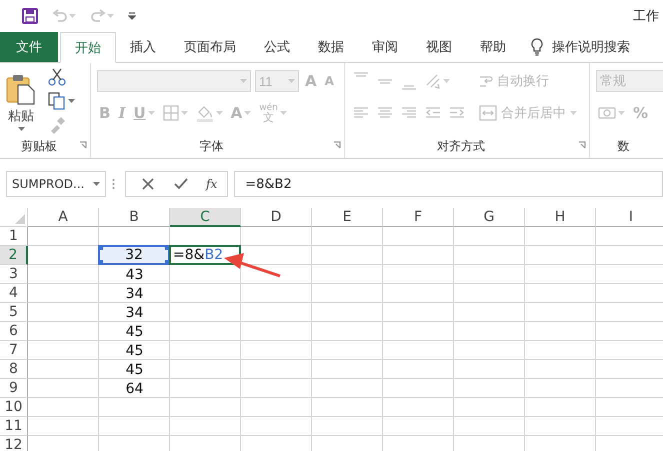 The height and width of the screenshot is (451, 663). What do you see at coordinates (409, 113) in the screenshot?
I see `align-right-icon` at bounding box center [409, 113].